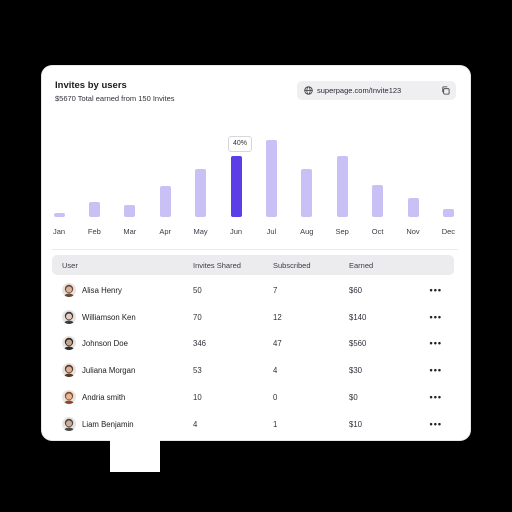  Describe the element at coordinates (353, 397) in the screenshot. I see `earned-value: $0` at that location.